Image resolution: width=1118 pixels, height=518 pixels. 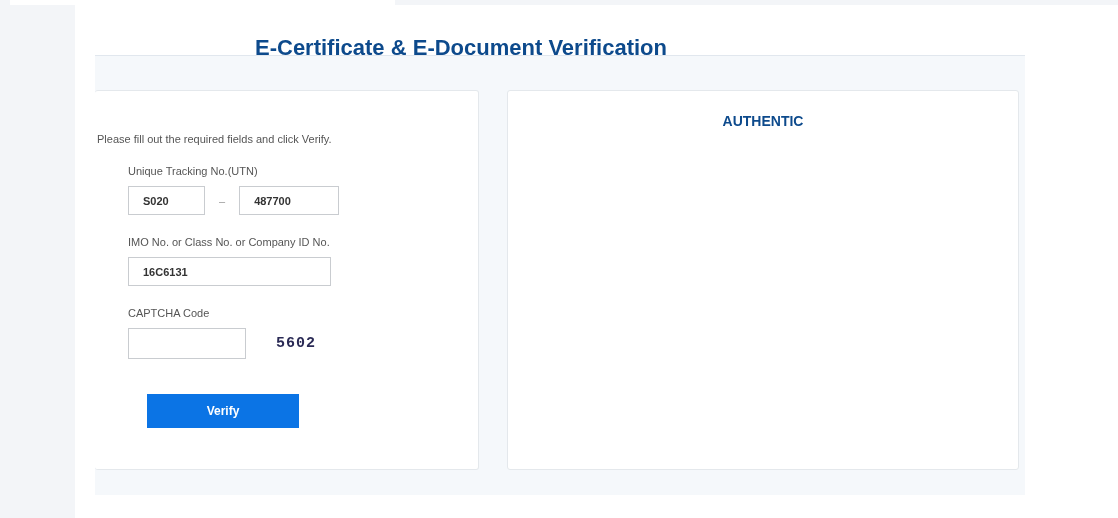 I want to click on field-label: Unique Tracking No.(UTN), so click(x=193, y=171).